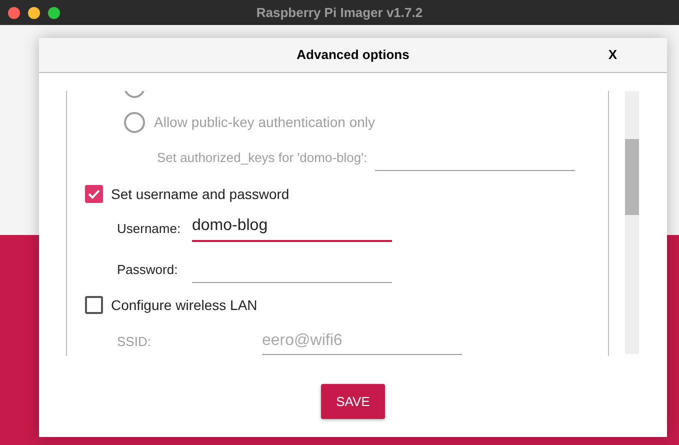 The image size is (679, 445). What do you see at coordinates (262, 157) in the screenshot?
I see `field-label: Set authorized_keys for 'domo-blog':` at bounding box center [262, 157].